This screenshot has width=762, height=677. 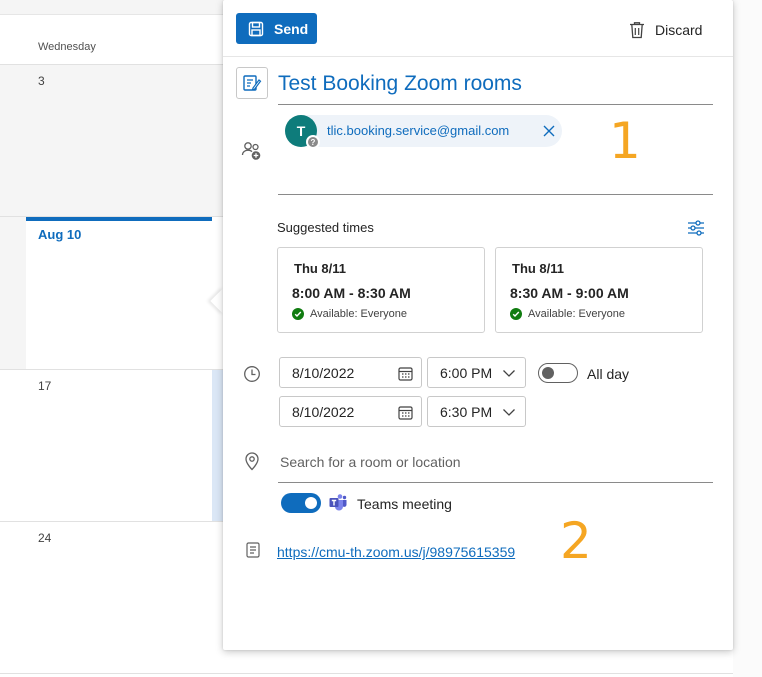 I want to click on notes-icon, so click(x=253, y=550).